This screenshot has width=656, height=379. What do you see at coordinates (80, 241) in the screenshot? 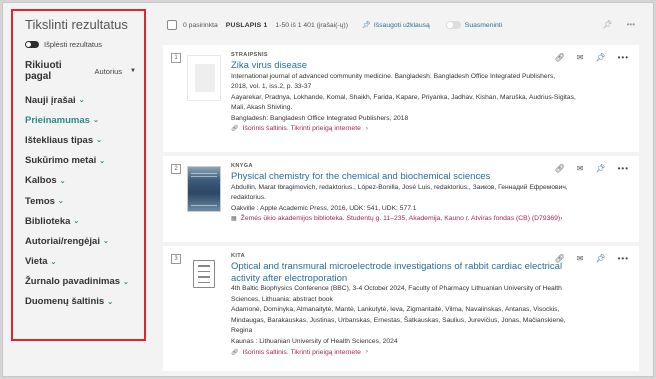
I see `facet-authors: Autoriai/rengėjai ⌄` at bounding box center [80, 241].